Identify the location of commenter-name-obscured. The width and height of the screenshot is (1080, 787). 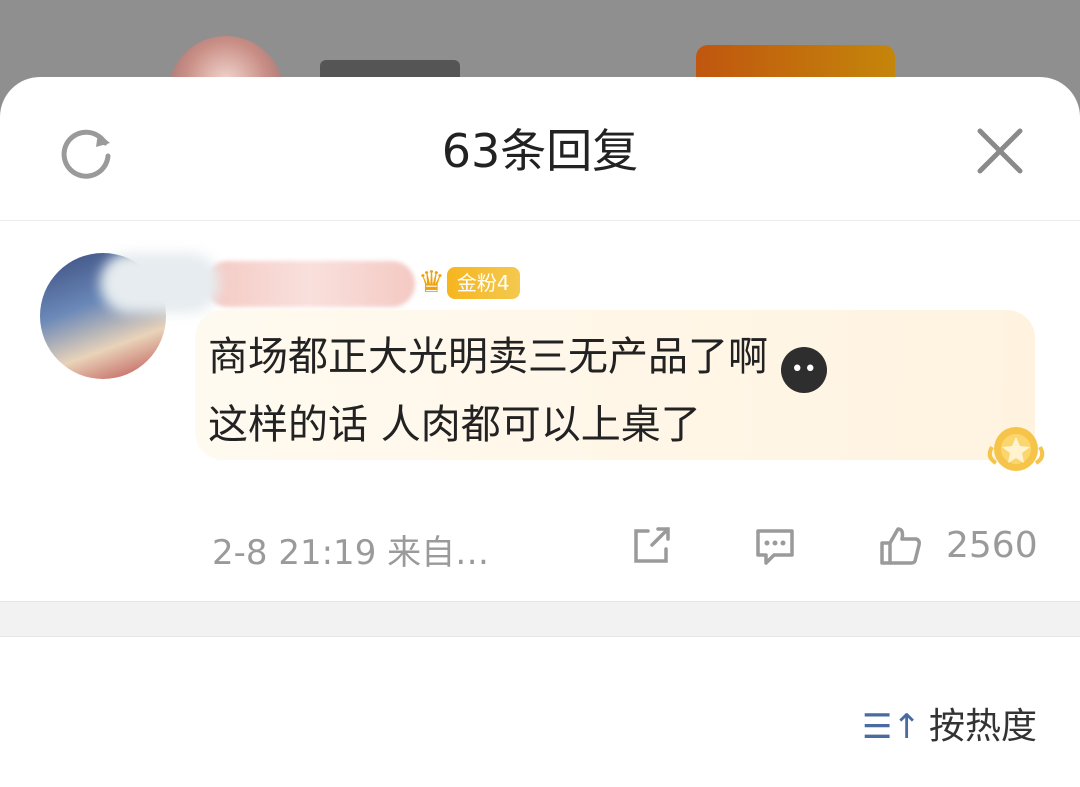
(310, 284).